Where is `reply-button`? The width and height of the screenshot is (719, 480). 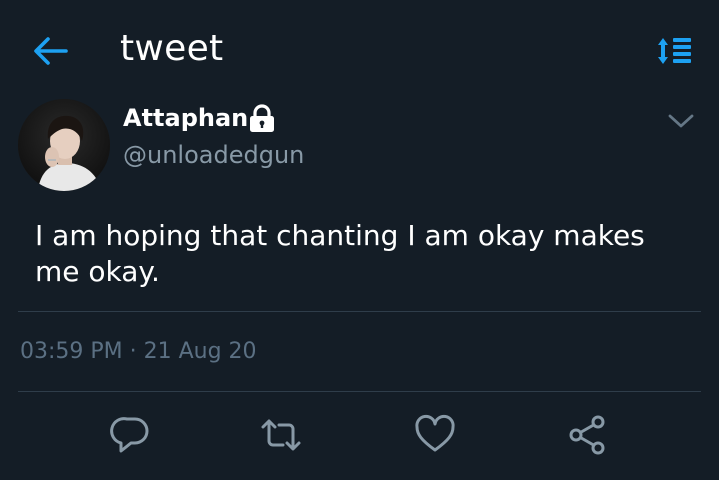 reply-button is located at coordinates (131, 435).